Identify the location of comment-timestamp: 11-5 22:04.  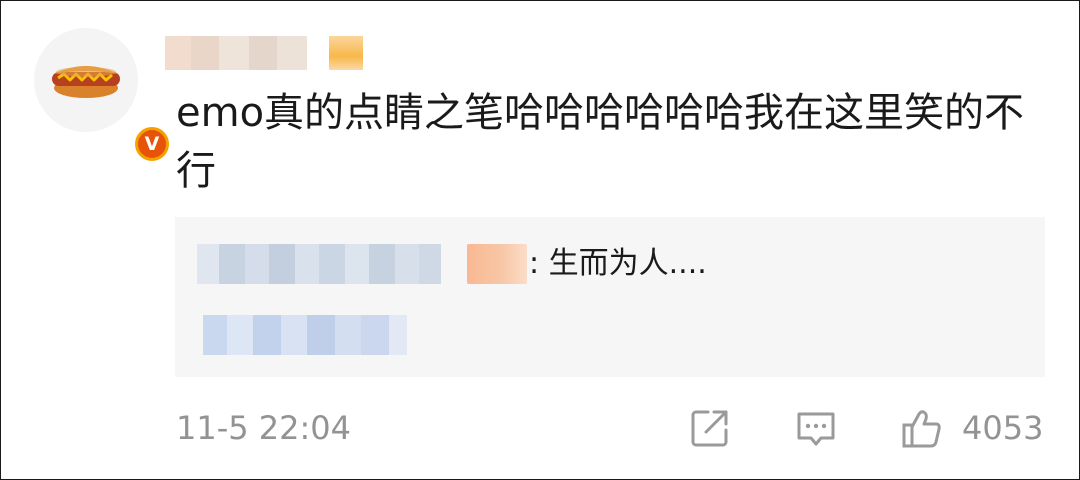
(264, 428).